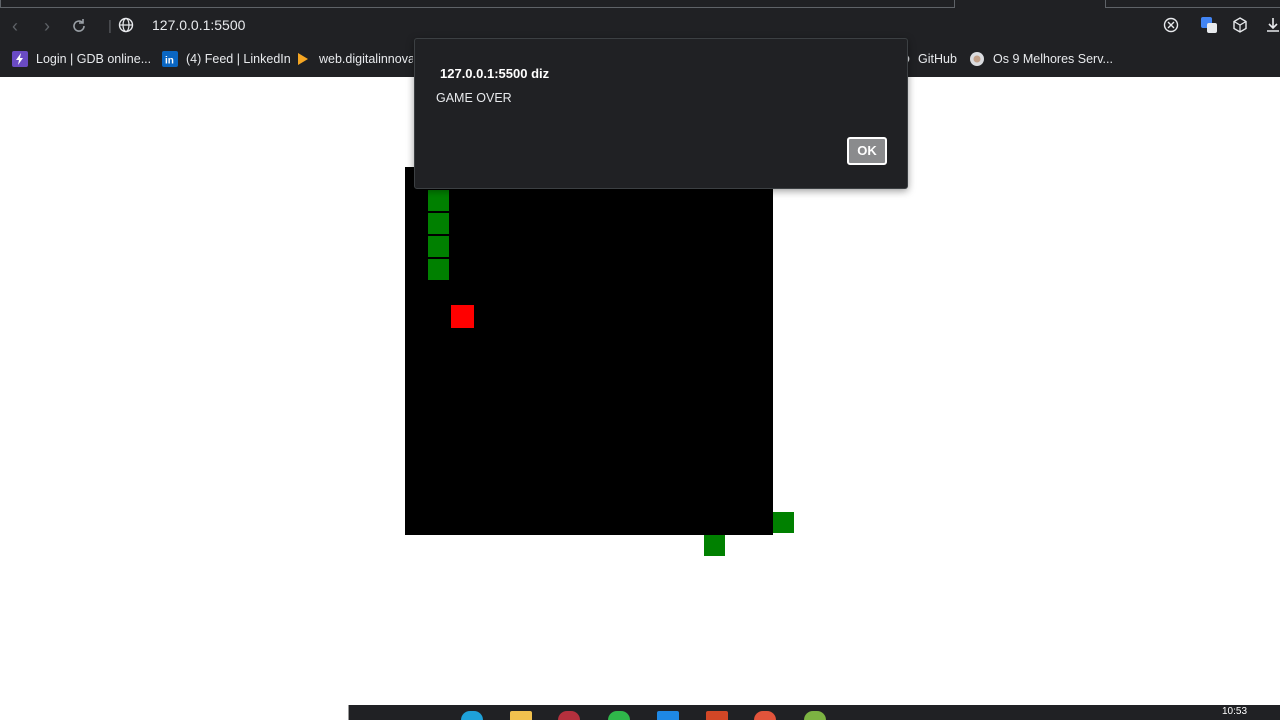 The width and height of the screenshot is (1280, 720). What do you see at coordinates (303, 59) in the screenshot?
I see `dio-icon` at bounding box center [303, 59].